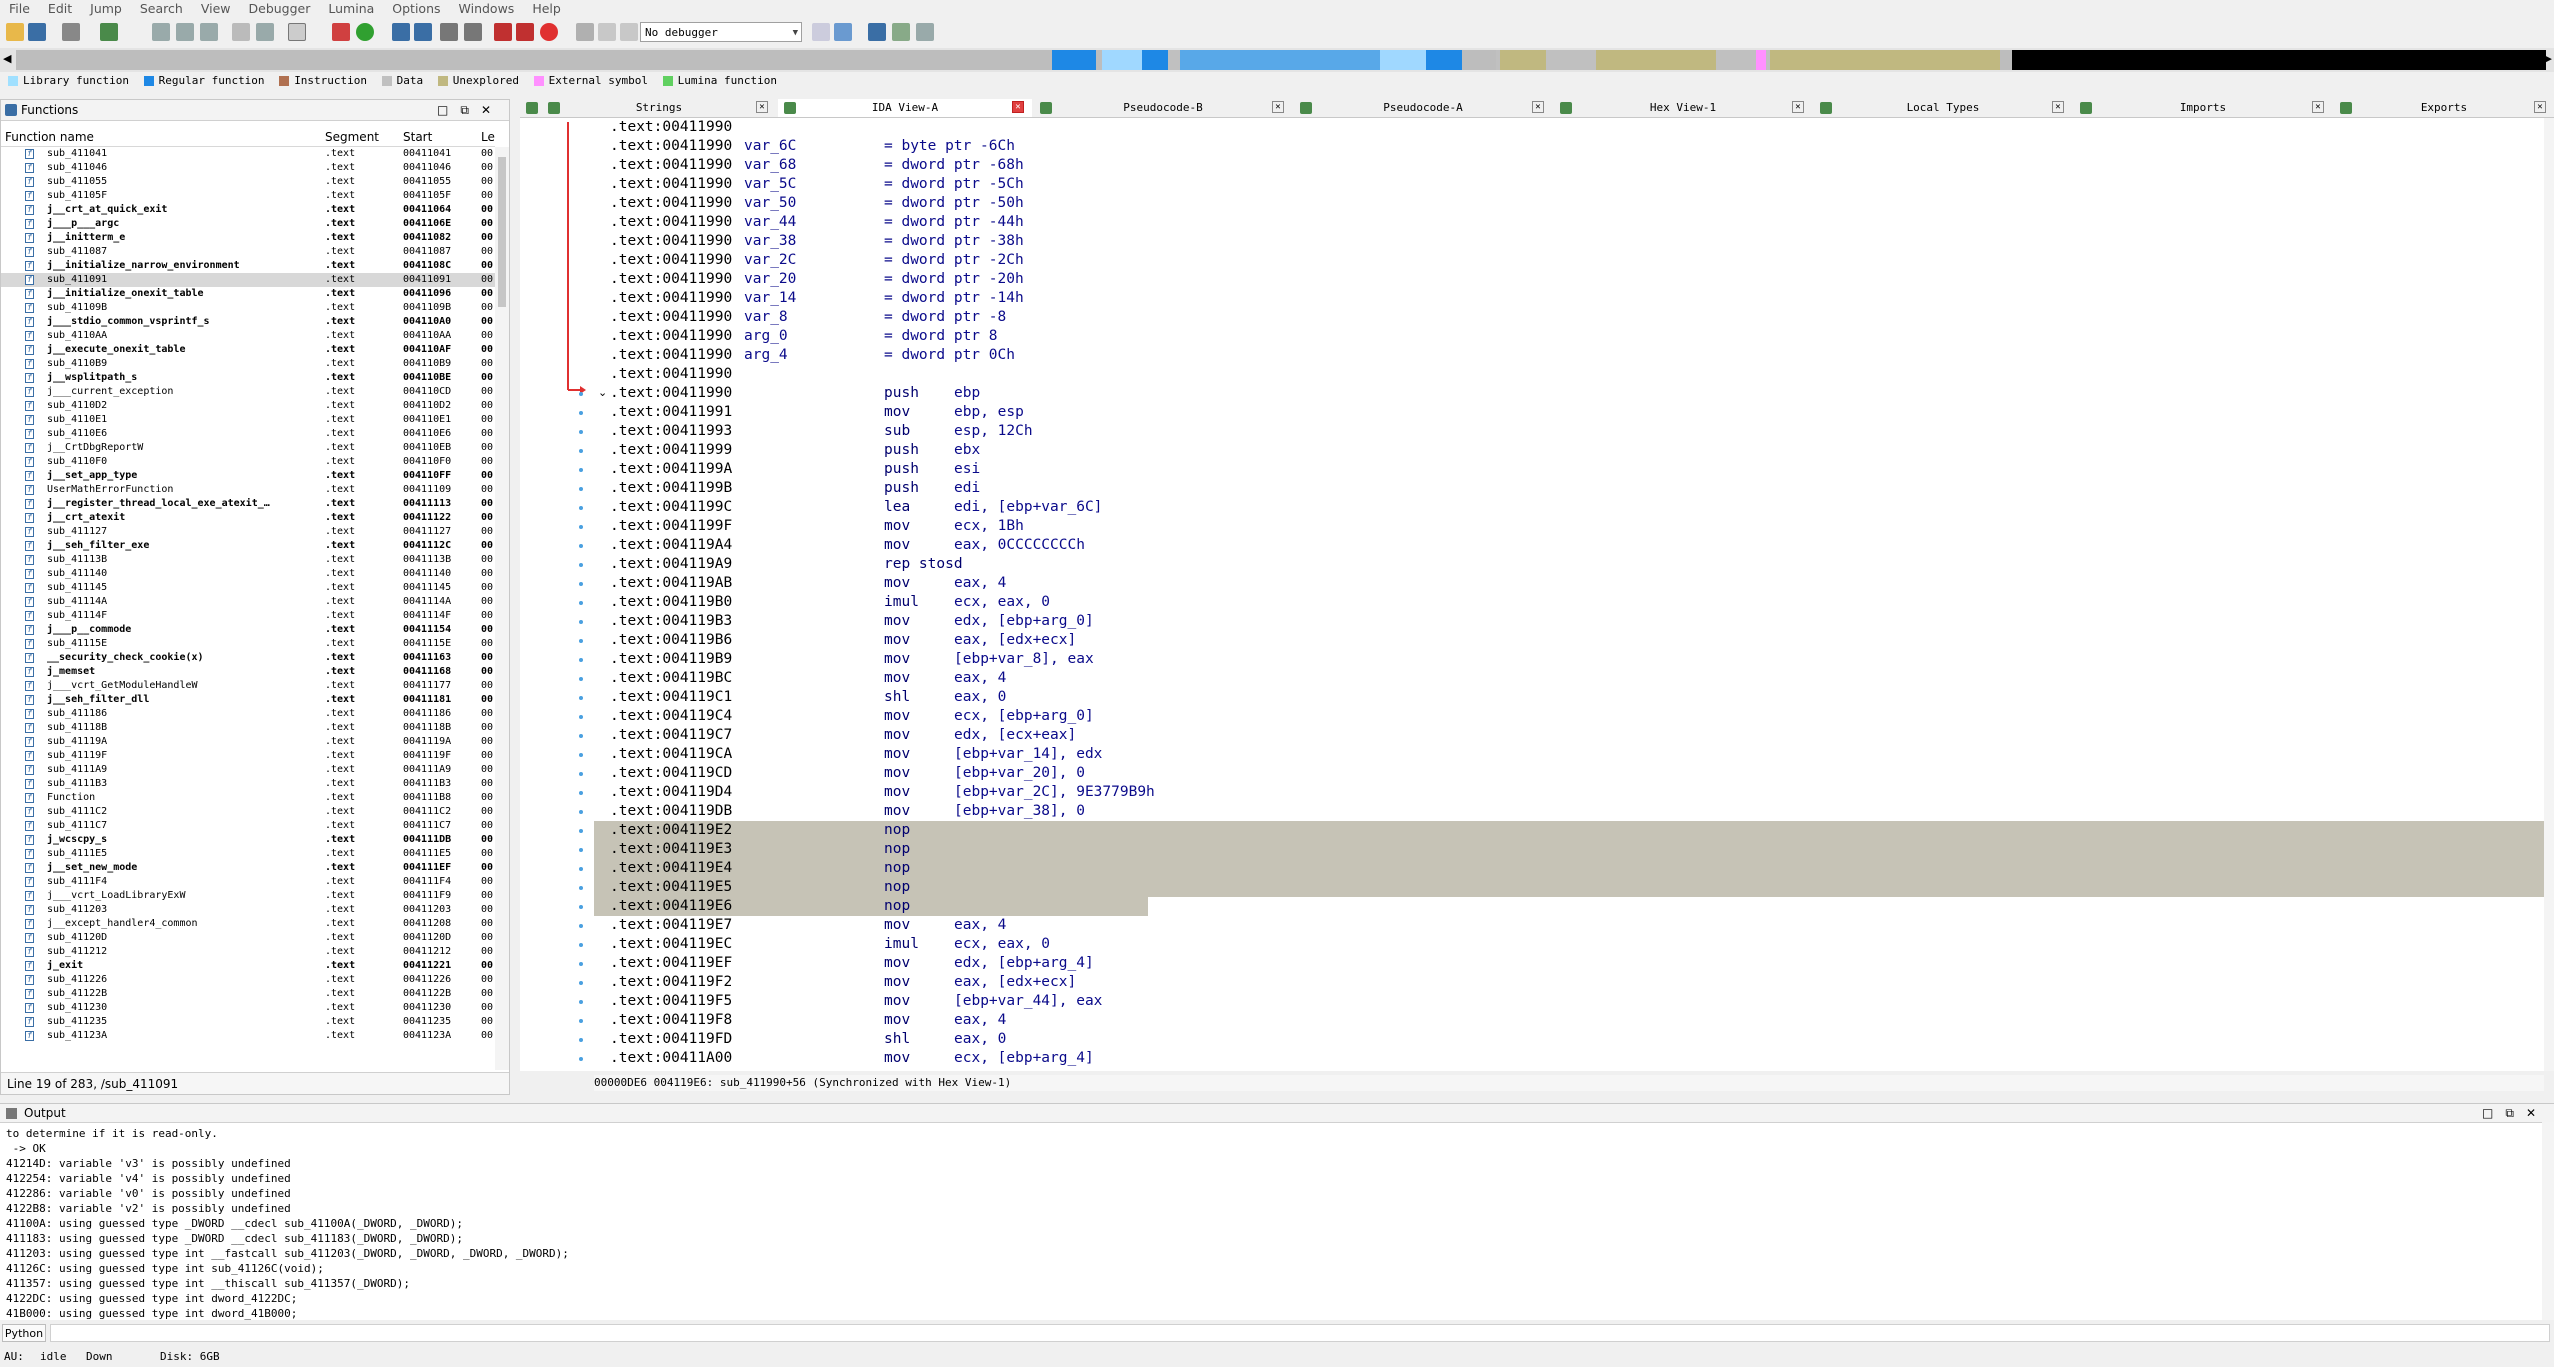 This screenshot has width=2554, height=1367. What do you see at coordinates (2548, 1221) in the screenshot?
I see `output-scrollbar` at bounding box center [2548, 1221].